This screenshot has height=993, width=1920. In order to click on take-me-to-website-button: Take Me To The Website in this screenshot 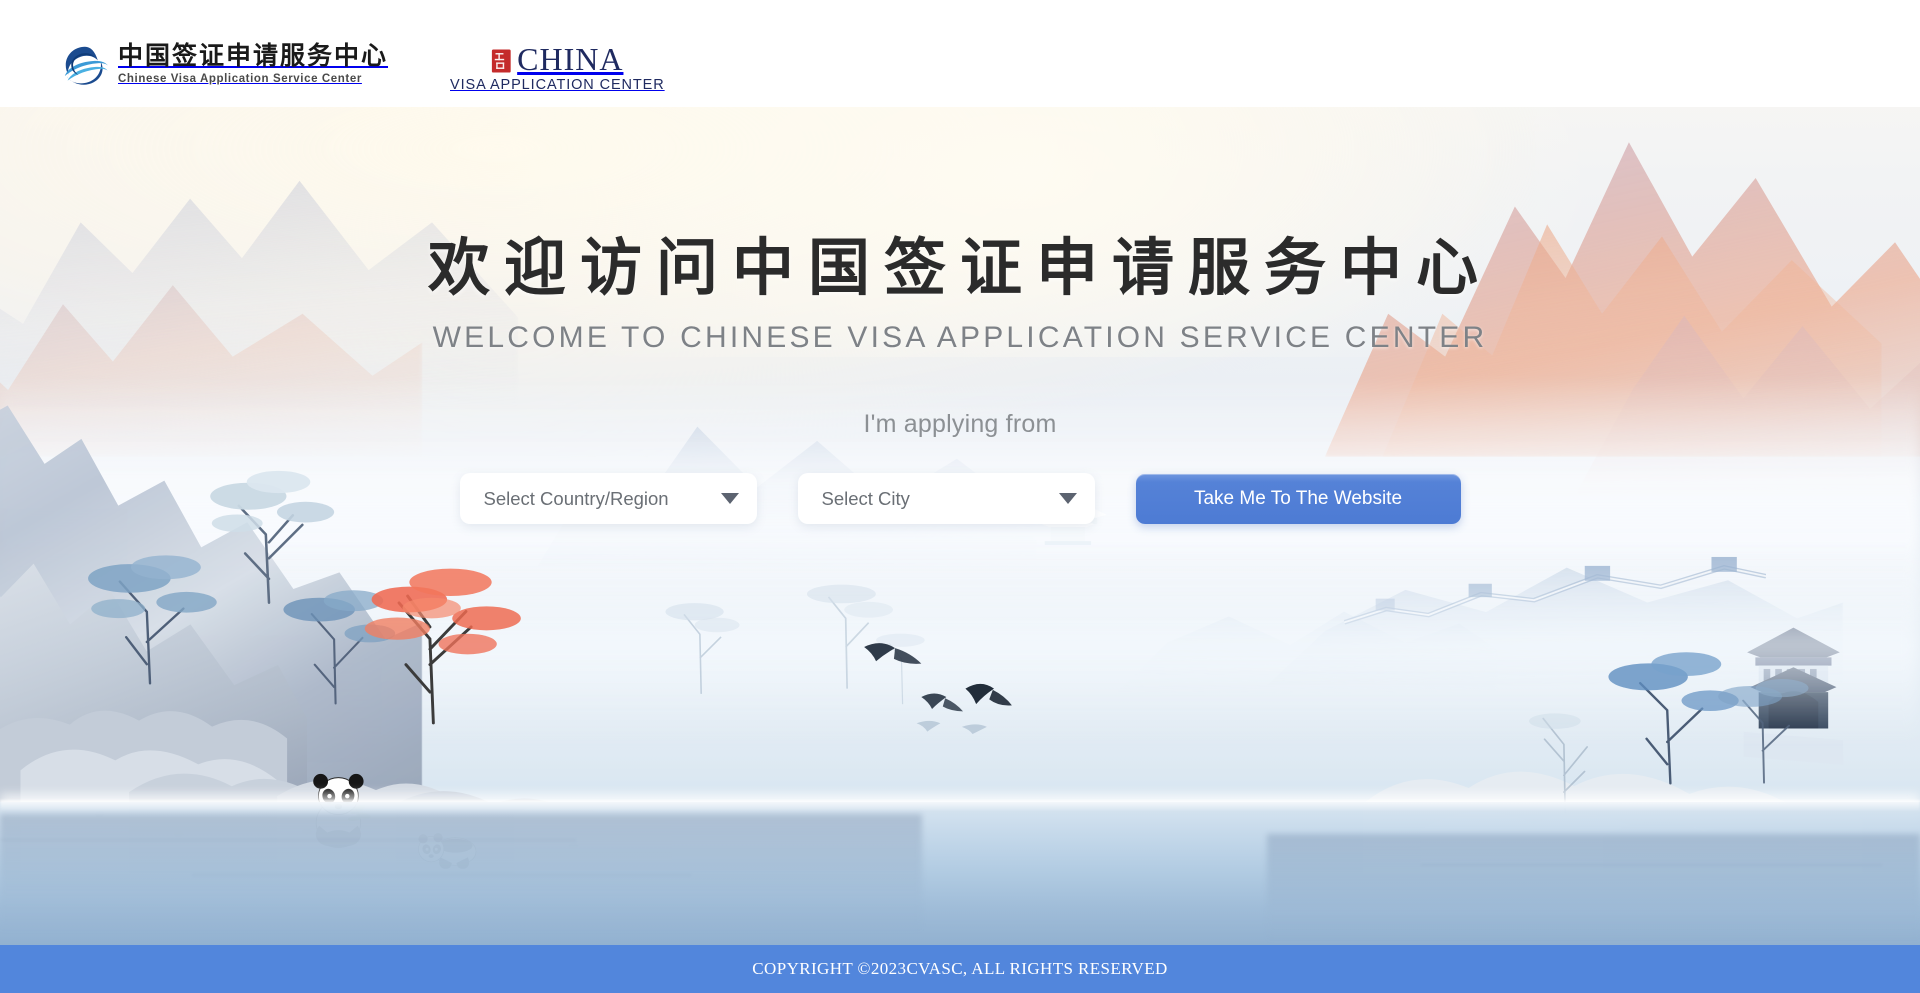, I will do `click(1298, 498)`.